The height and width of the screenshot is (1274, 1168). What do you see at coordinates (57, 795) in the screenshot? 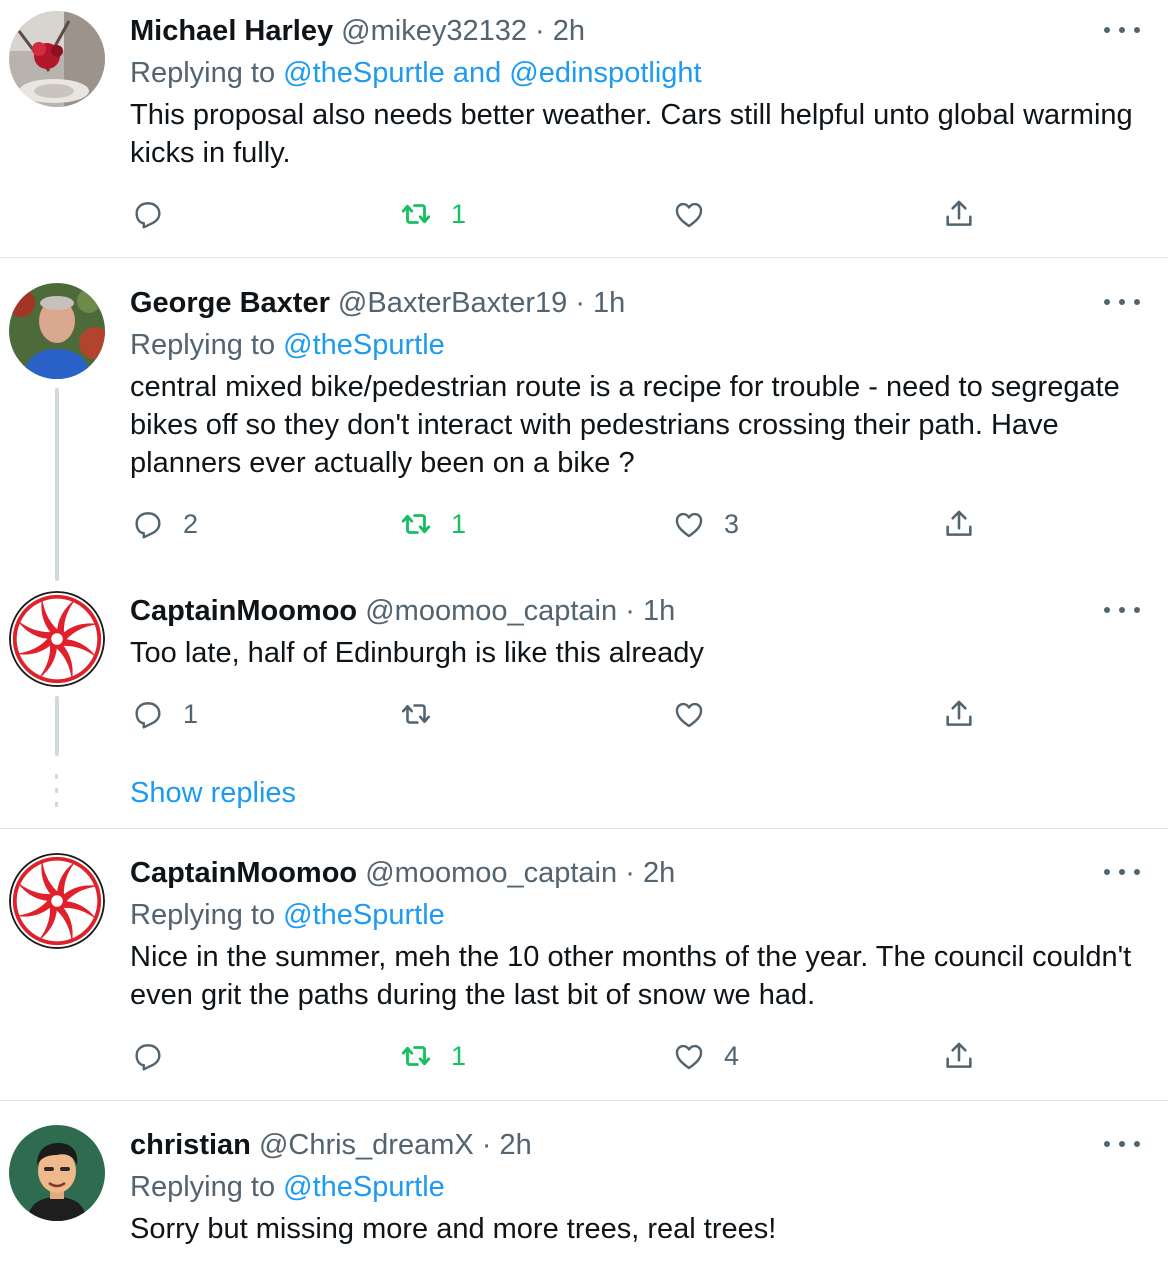
I see `thread-dots` at bounding box center [57, 795].